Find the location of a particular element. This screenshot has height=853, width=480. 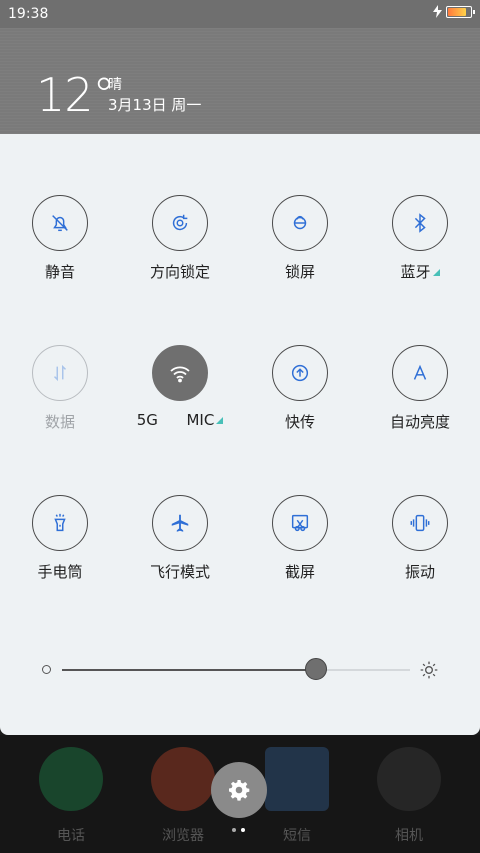

toggle-bluetooth: 蓝牙 is located at coordinates (420, 238).